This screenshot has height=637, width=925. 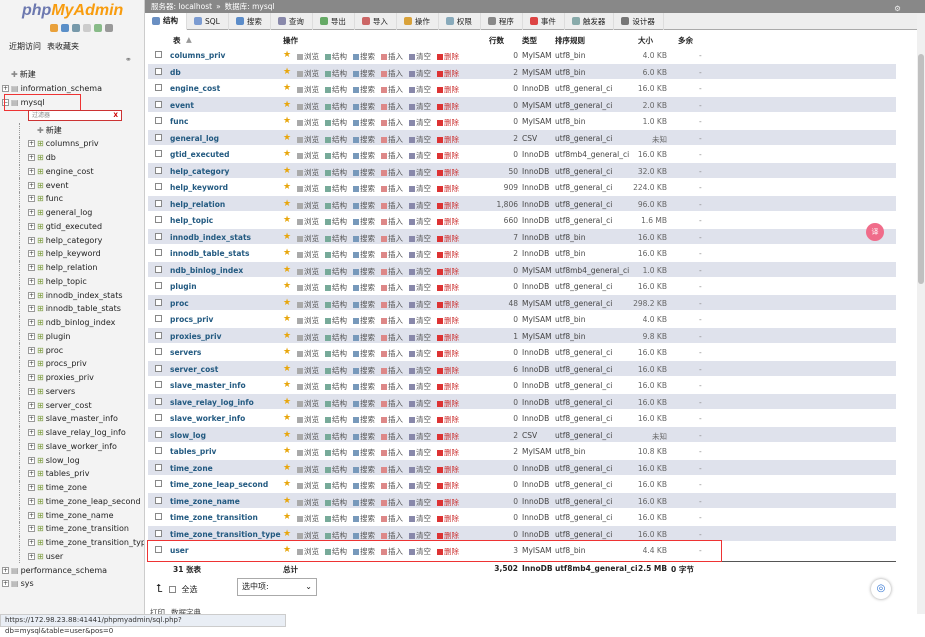 What do you see at coordinates (73, 446) in the screenshot?
I see `tree-item: + ⊞ slave_worker_info` at bounding box center [73, 446].